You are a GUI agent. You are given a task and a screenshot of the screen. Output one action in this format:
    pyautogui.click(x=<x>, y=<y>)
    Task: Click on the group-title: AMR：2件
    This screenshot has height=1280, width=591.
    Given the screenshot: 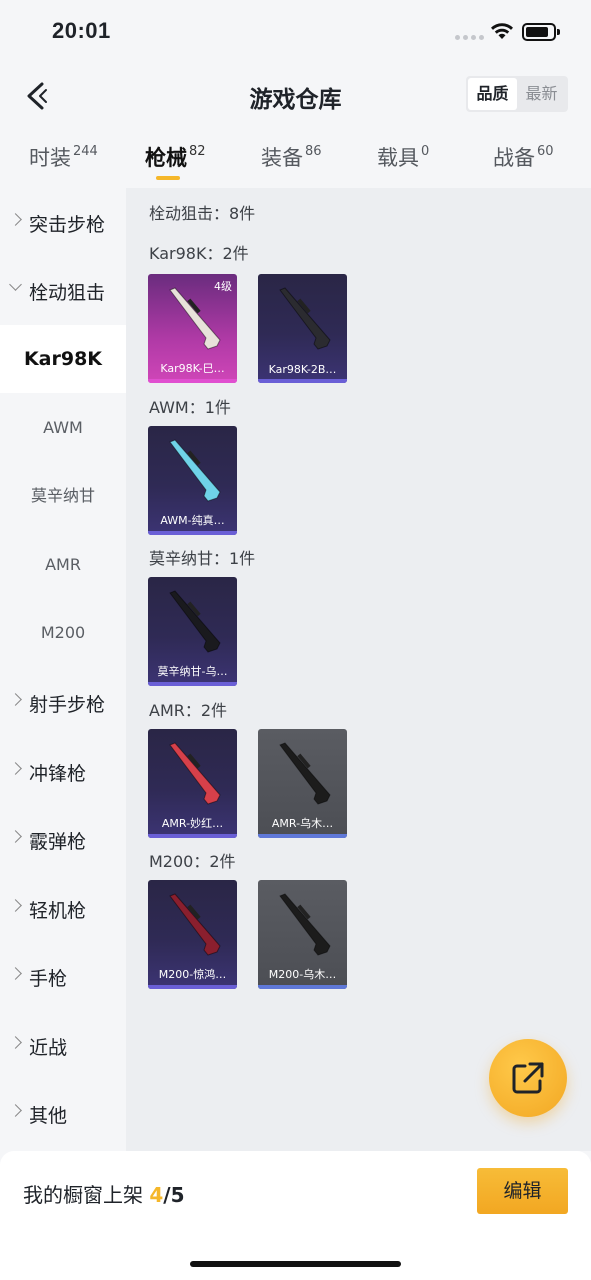 What is the action you would take?
    pyautogui.click(x=188, y=710)
    